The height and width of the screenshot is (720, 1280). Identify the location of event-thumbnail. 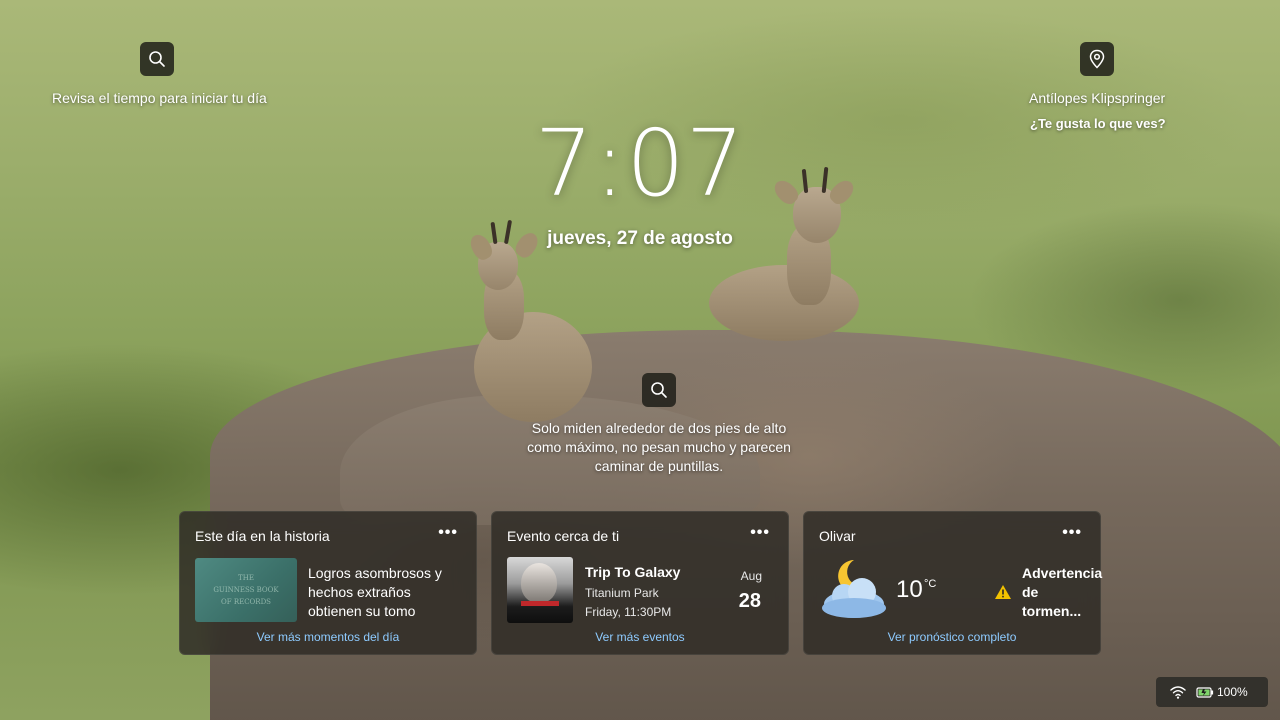
(540, 590).